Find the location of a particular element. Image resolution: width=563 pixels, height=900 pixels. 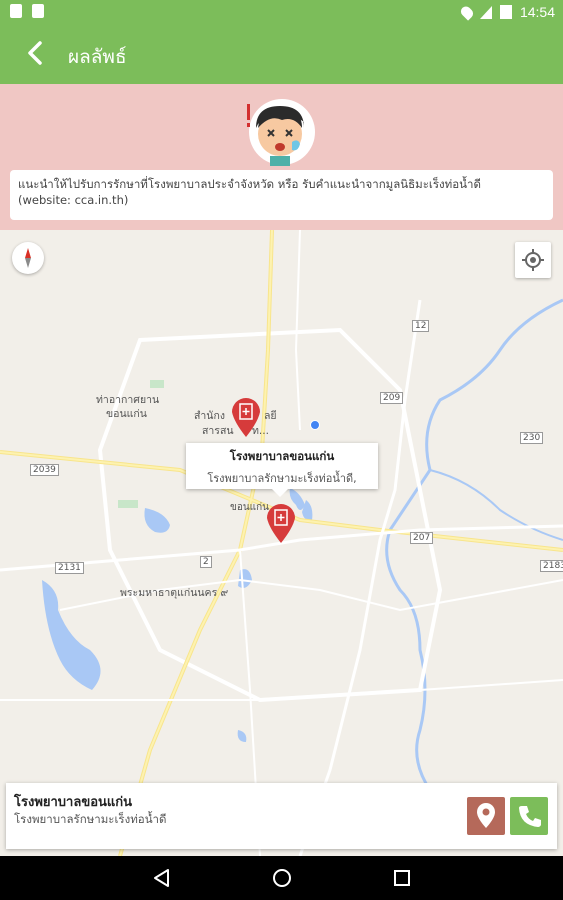

nav-recents-icon is located at coordinates (402, 878).